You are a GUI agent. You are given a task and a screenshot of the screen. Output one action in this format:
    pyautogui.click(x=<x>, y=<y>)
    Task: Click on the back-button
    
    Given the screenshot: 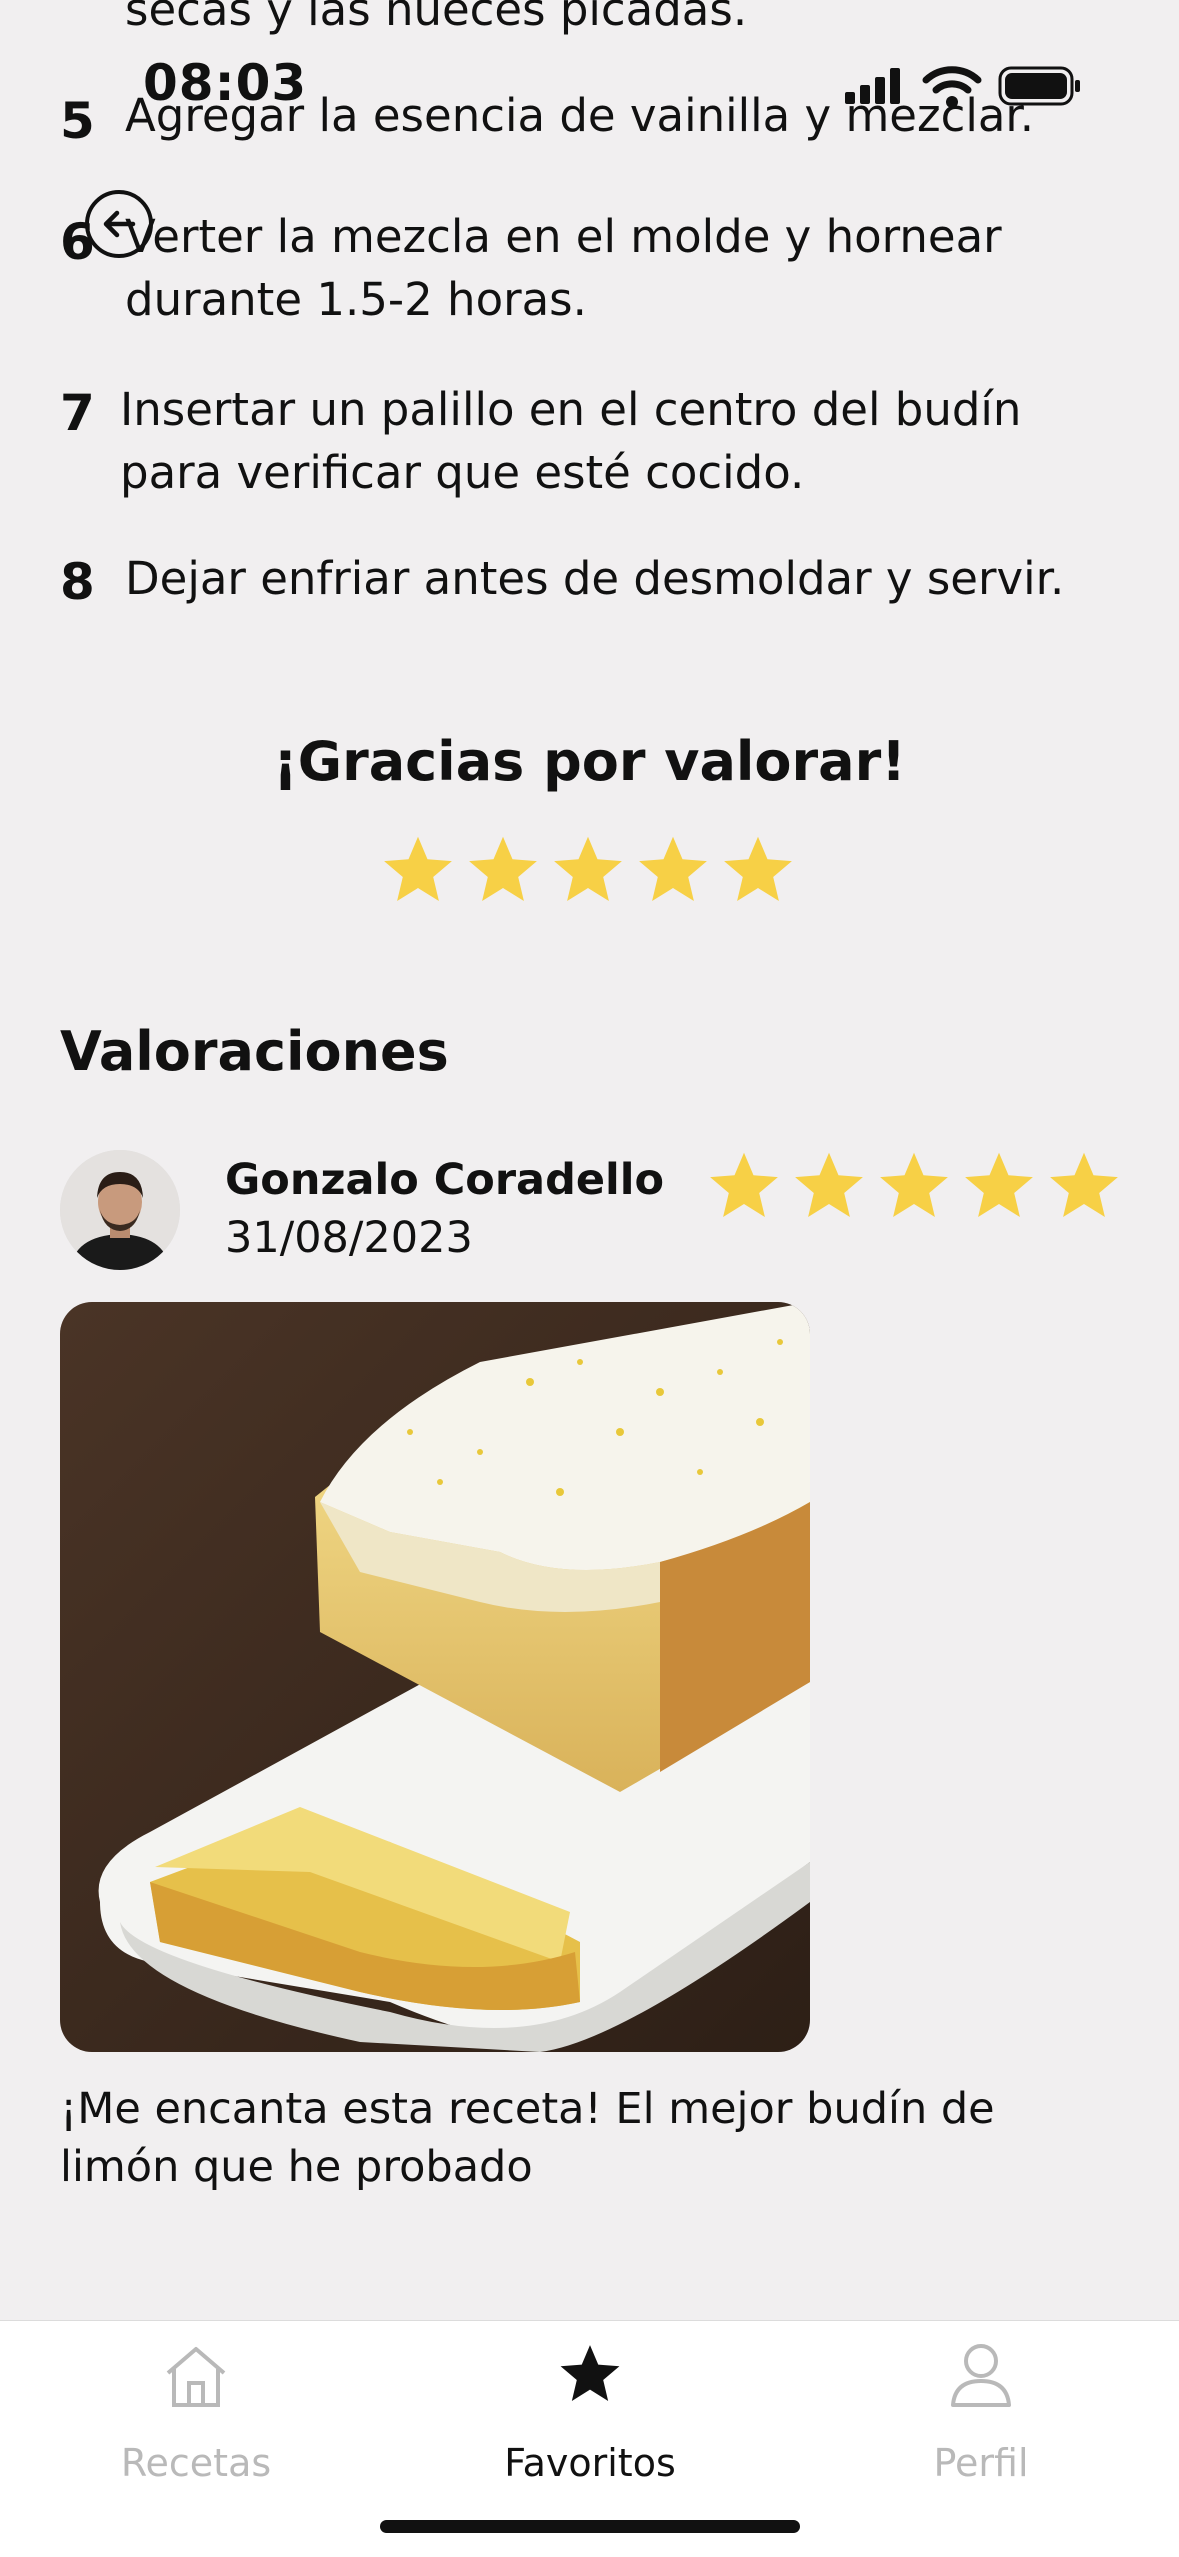 What is the action you would take?
    pyautogui.click(x=119, y=224)
    